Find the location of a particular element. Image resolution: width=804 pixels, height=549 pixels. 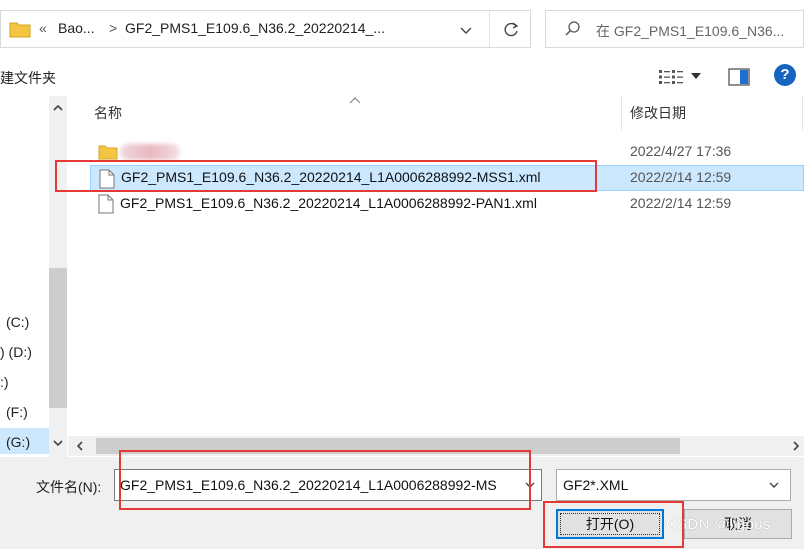

nav-scrollbar-thumb is located at coordinates (58, 338).